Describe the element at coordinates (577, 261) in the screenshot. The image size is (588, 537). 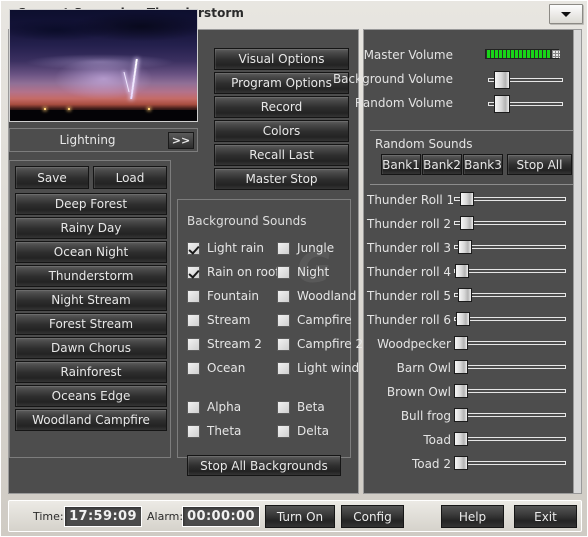
I see `right-panel-scrollbar` at that location.